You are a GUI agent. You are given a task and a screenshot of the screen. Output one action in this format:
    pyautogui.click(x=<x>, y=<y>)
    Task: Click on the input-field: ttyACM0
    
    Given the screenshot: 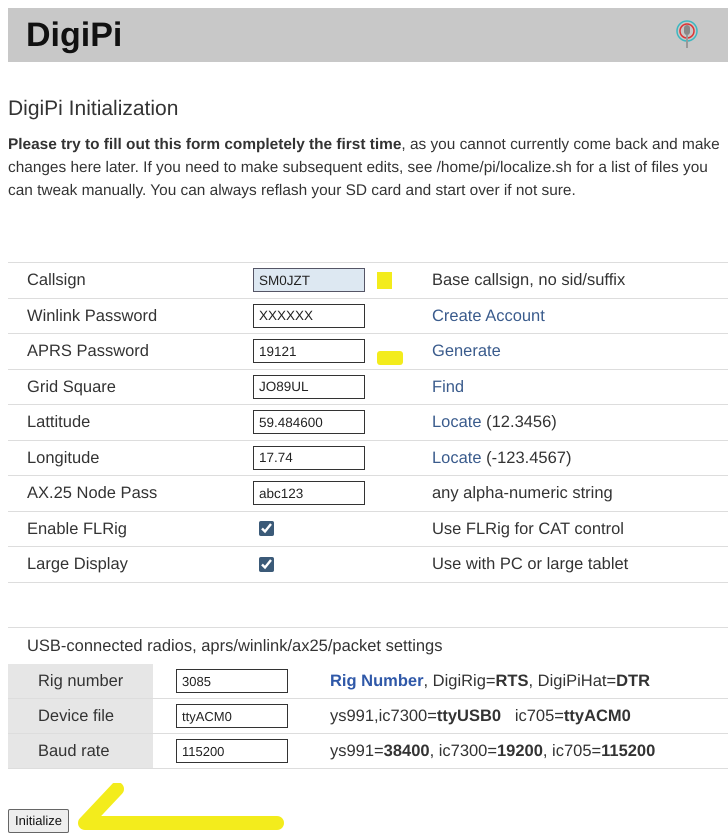 What is the action you would take?
    pyautogui.click(x=232, y=716)
    